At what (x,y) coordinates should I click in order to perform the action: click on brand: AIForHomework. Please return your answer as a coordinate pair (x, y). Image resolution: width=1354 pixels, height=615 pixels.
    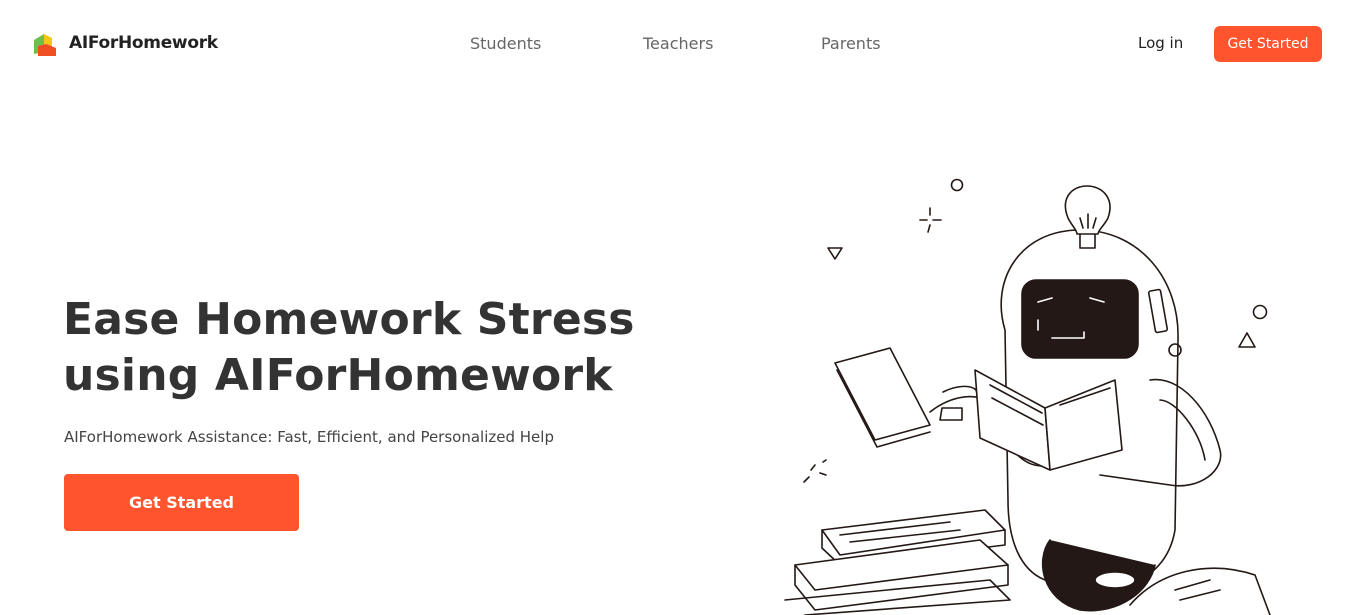
    Looking at the image, I should click on (125, 43).